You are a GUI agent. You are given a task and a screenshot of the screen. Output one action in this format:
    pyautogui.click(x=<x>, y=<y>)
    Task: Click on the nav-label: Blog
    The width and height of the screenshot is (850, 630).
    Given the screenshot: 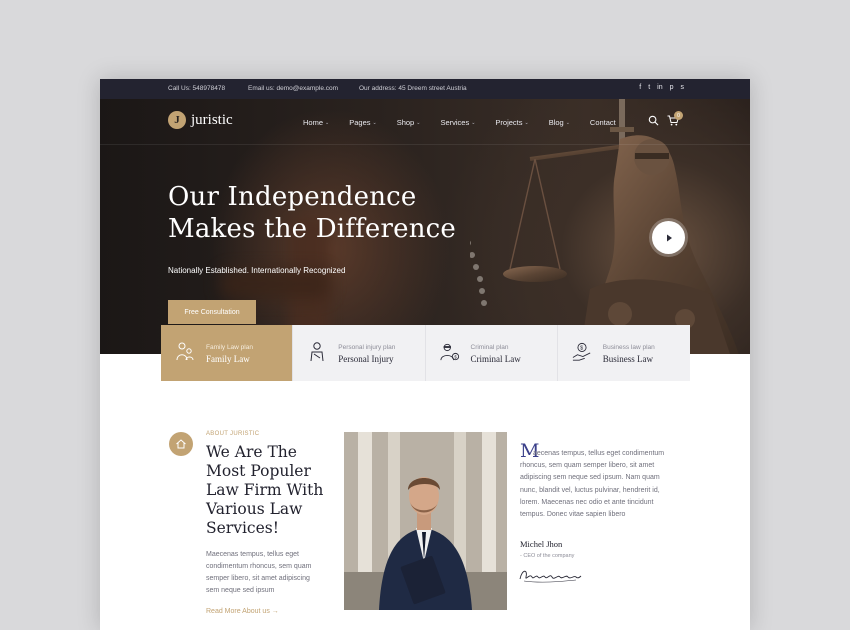 What is the action you would take?
    pyautogui.click(x=556, y=122)
    